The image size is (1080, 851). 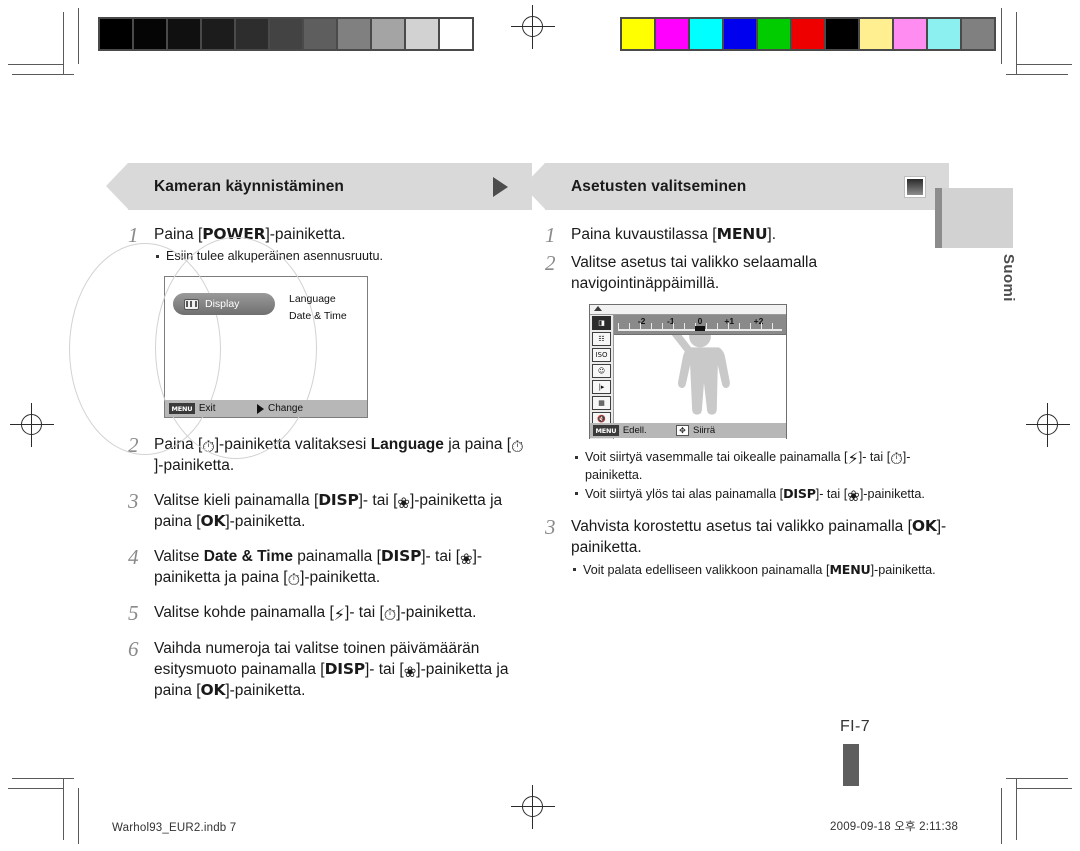 What do you see at coordinates (1001, 36) in the screenshot?
I see `crop-mark-top-right-v2` at bounding box center [1001, 36].